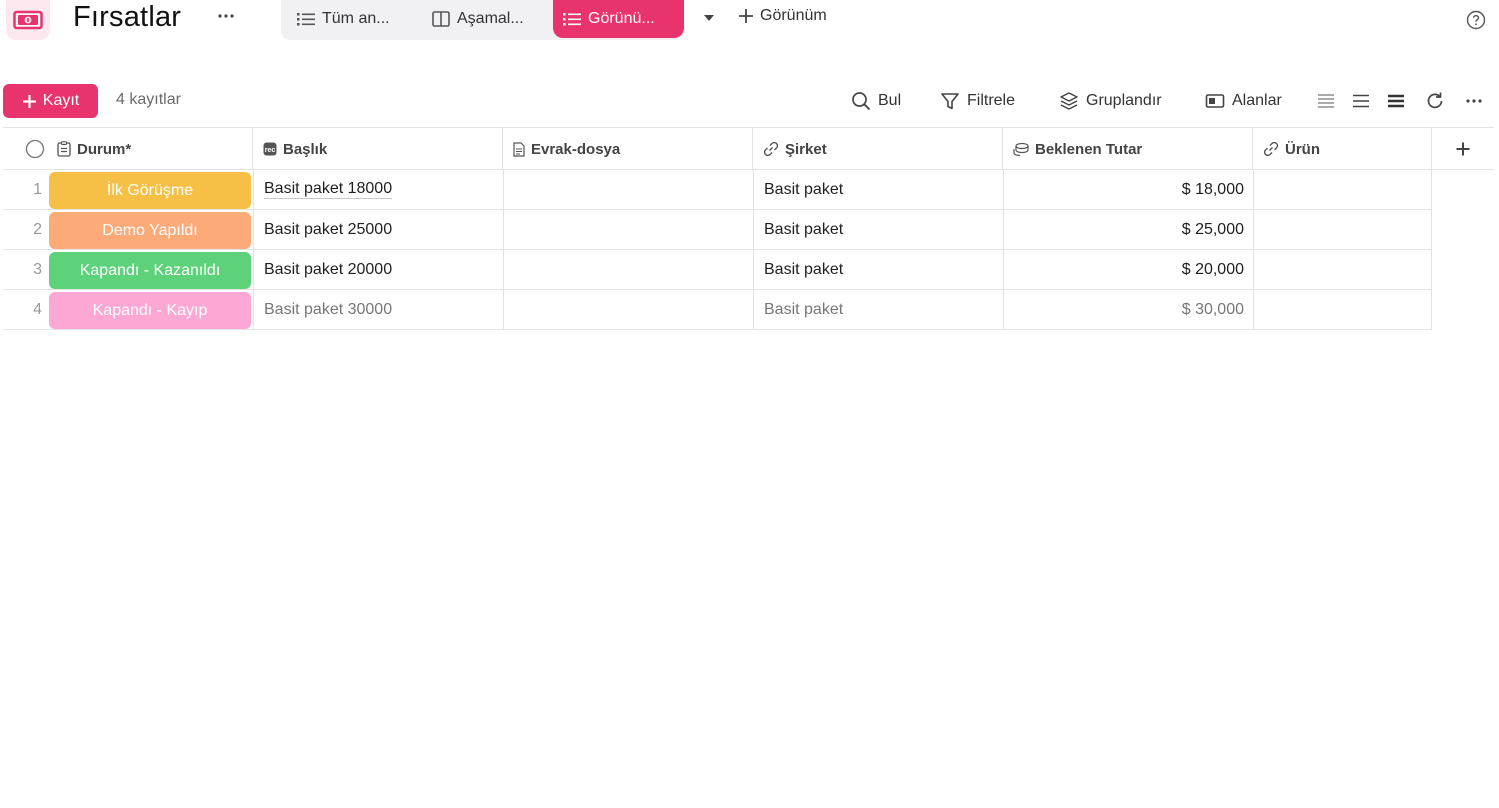 This screenshot has height=808, width=1499. I want to click on filter-button: Filtrele, so click(977, 101).